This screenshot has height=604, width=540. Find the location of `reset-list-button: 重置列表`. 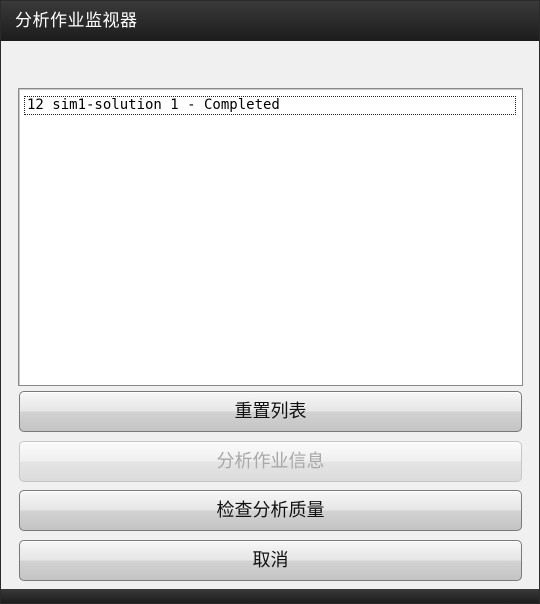

reset-list-button: 重置列表 is located at coordinates (270, 411).